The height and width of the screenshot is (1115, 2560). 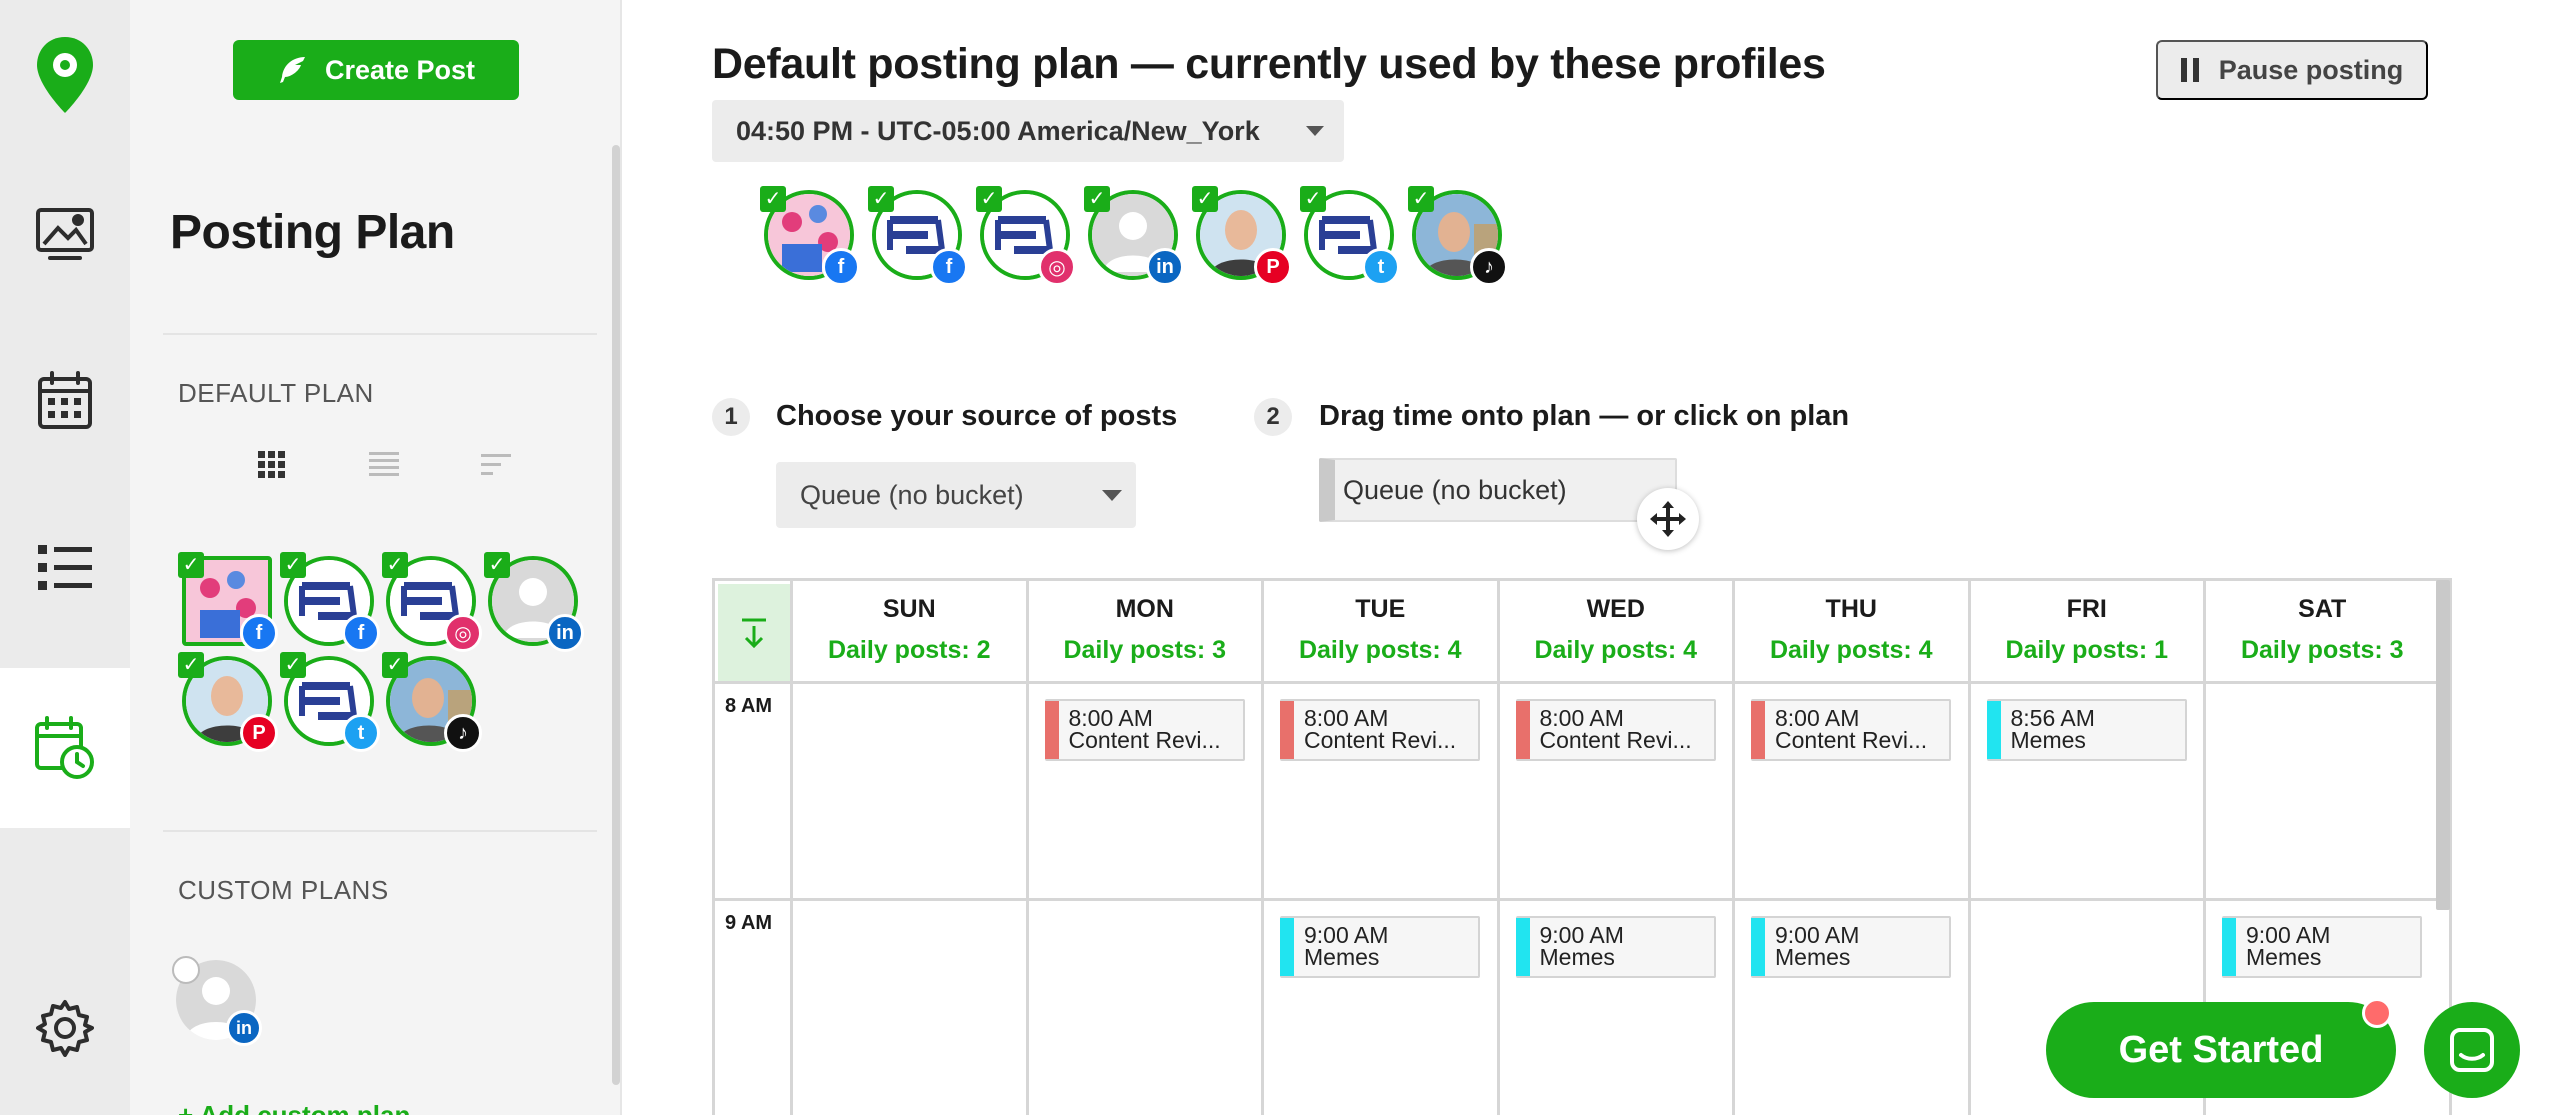 I want to click on calendar-scrollbar, so click(x=2443, y=745).